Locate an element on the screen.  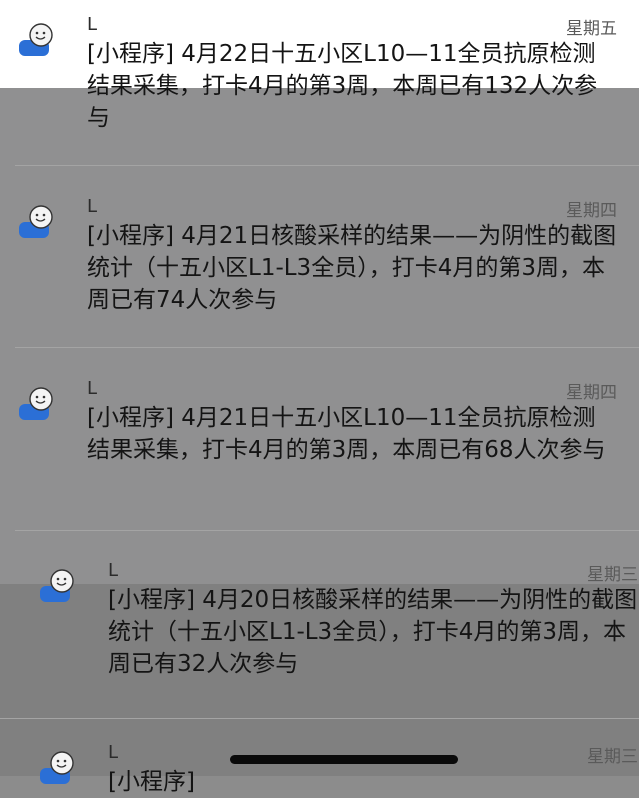
home-indicator is located at coordinates (344, 759).